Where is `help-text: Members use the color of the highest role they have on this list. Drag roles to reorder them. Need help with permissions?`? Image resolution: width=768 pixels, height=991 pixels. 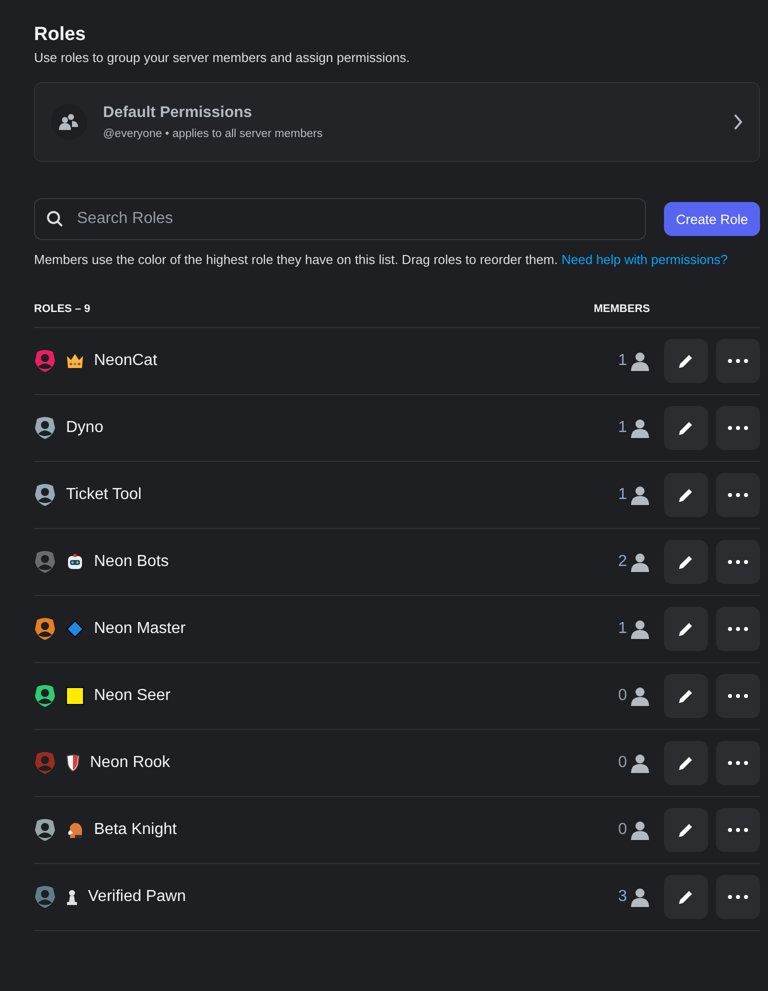 help-text: Members use the color of the highest role they have on this list. Drag roles to reorder them. Need help with permissions? is located at coordinates (381, 260).